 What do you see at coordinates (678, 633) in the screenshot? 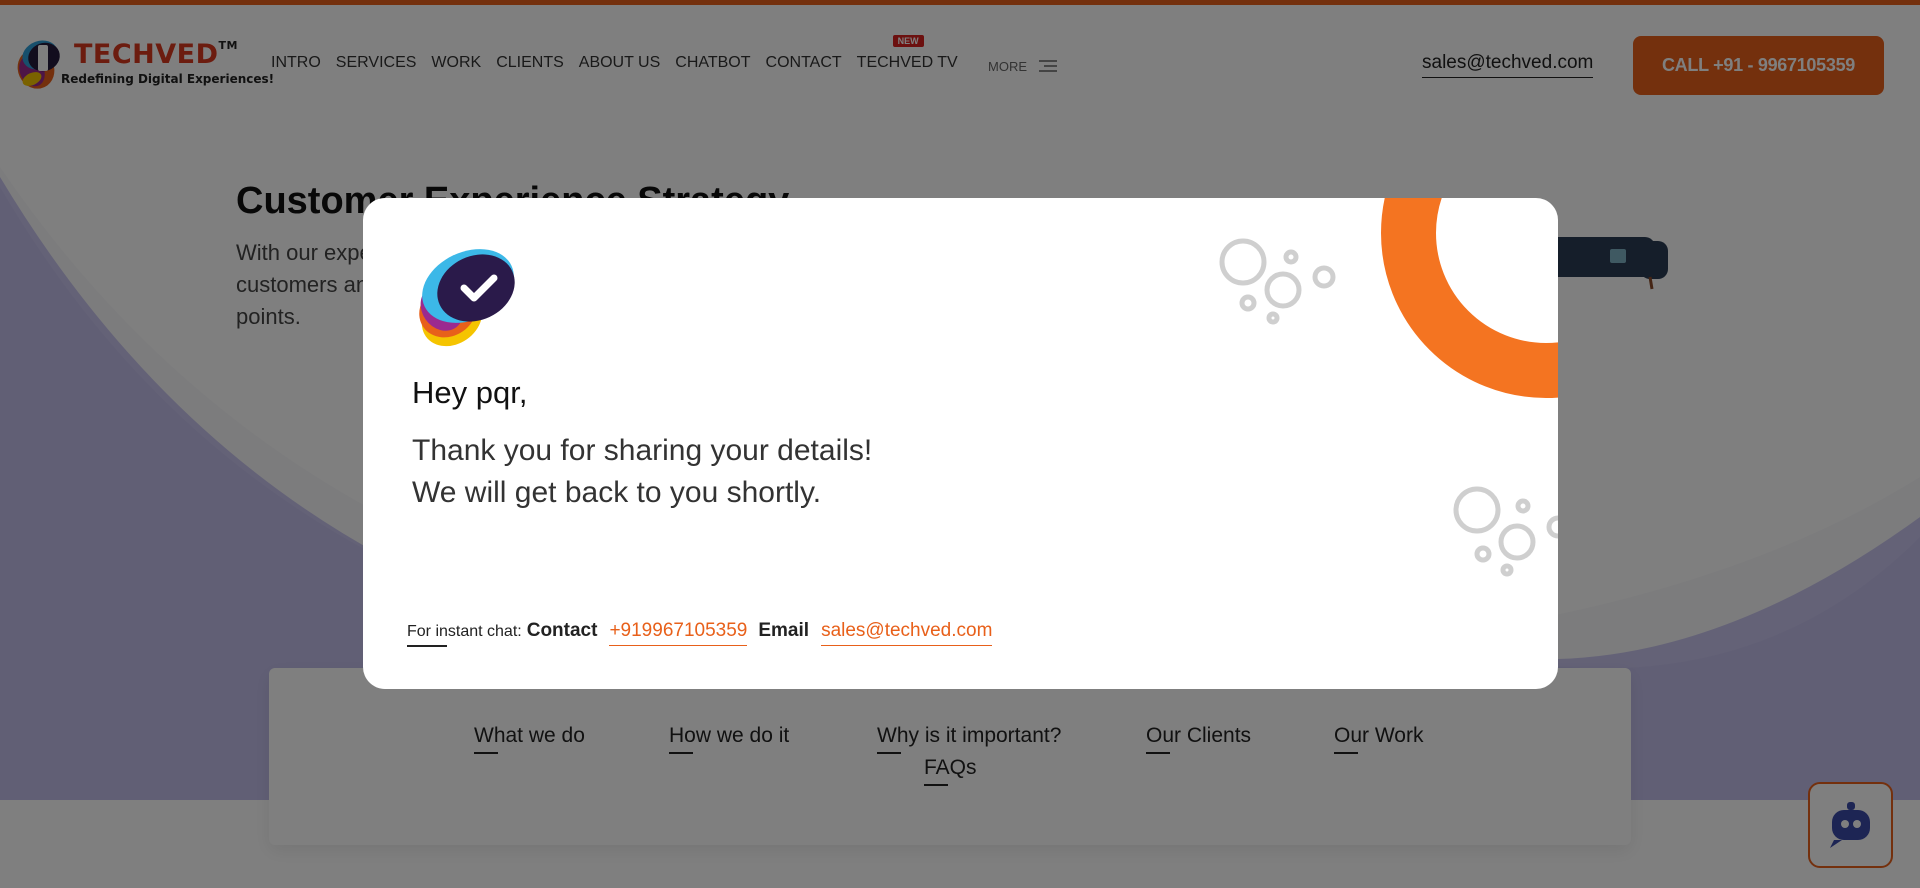
I see `modal-phone-link: +919967105359` at bounding box center [678, 633].